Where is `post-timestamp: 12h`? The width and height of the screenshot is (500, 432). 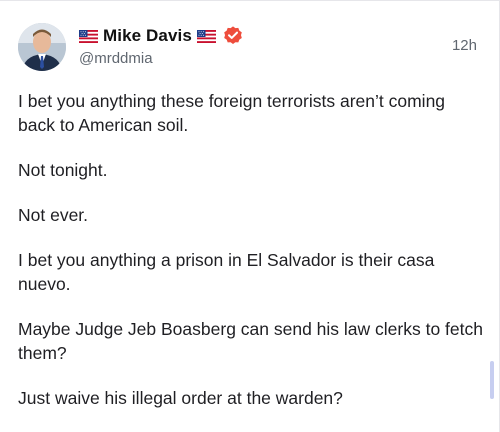 post-timestamp: 12h is located at coordinates (464, 45).